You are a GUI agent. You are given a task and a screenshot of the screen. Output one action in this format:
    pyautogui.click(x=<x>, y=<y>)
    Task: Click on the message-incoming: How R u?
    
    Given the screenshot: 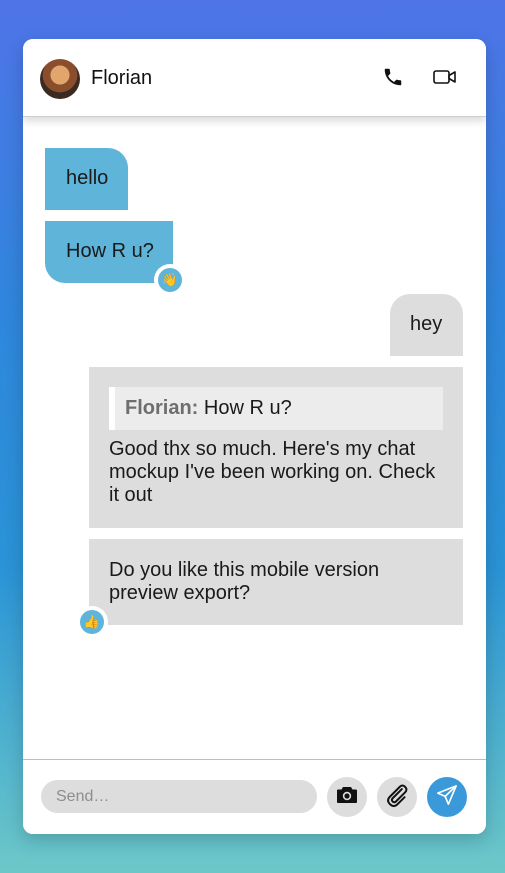 What is the action you would take?
    pyautogui.click(x=109, y=252)
    